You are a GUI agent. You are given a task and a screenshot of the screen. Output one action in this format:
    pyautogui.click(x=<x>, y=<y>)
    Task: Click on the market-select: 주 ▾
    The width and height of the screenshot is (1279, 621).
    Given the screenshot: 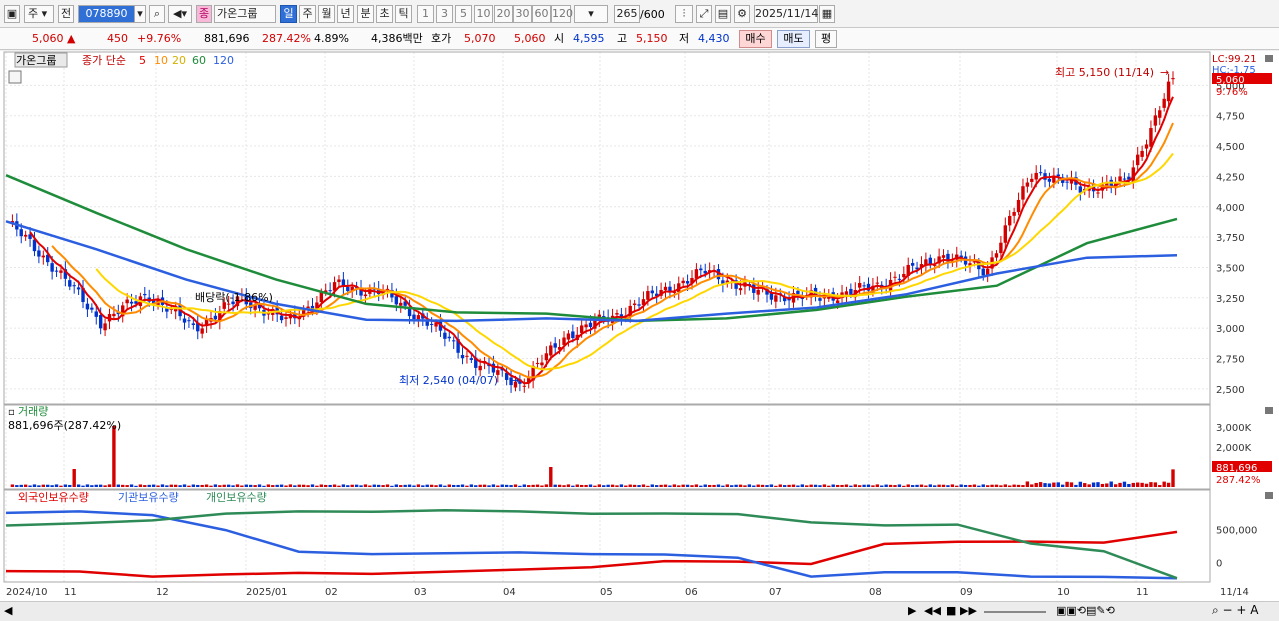 What is the action you would take?
    pyautogui.click(x=39, y=14)
    